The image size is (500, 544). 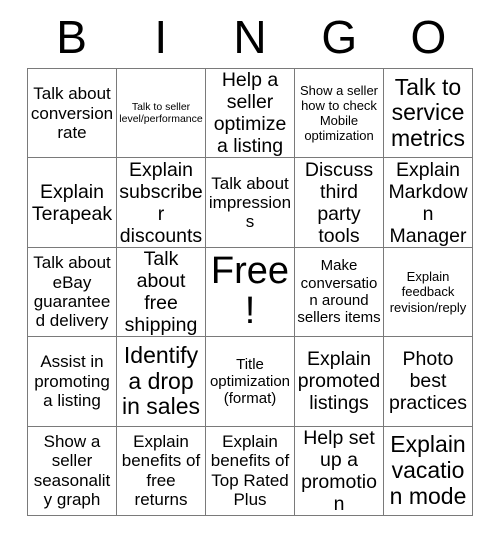 I want to click on bingo-cell-text: Explain promoted listings, so click(x=339, y=381).